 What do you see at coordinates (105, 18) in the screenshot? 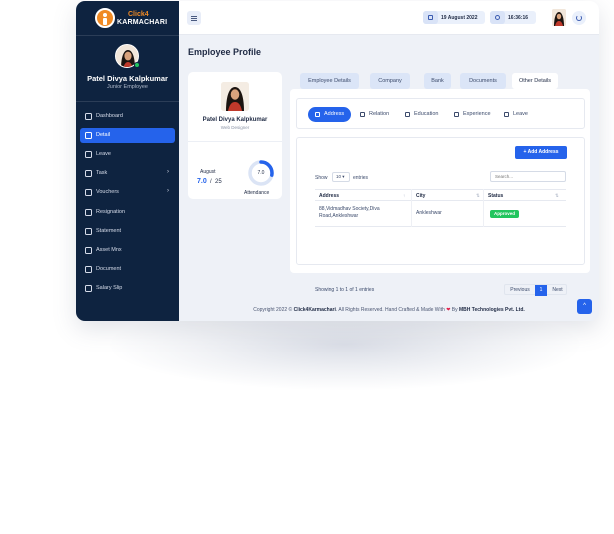
I see `logo-mark-icon` at bounding box center [105, 18].